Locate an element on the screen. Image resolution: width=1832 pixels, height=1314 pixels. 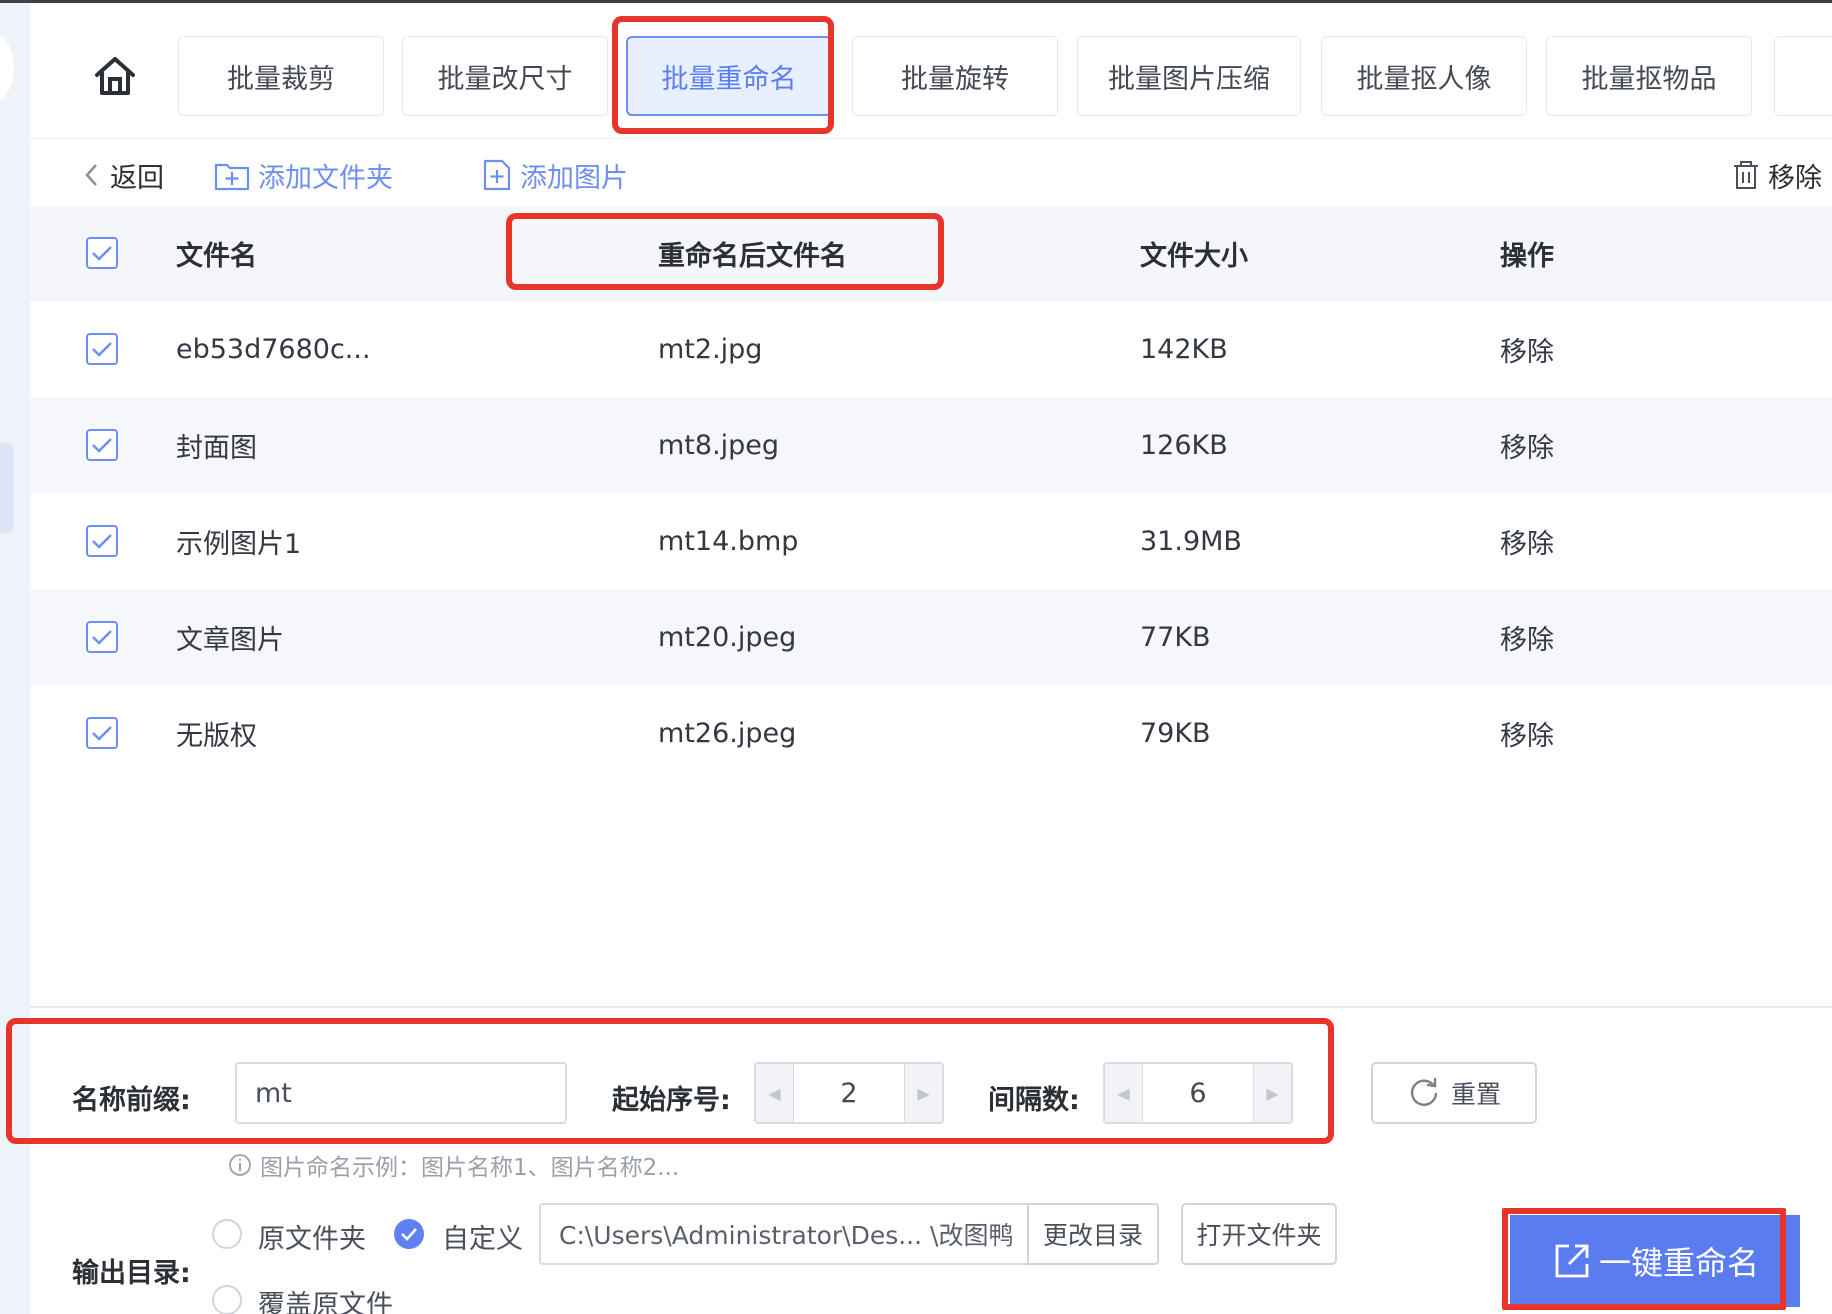
cell-renamed: mt14.bmp is located at coordinates (728, 541).